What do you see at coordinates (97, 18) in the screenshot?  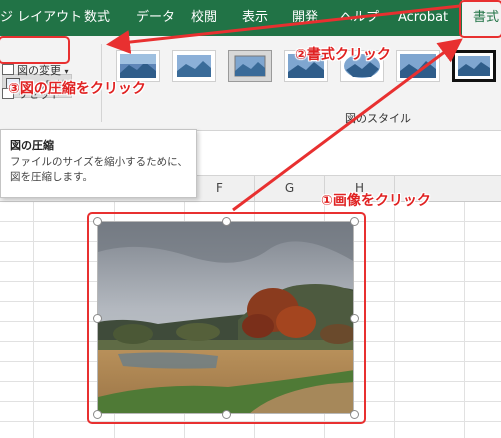 I see `tab-formulas: 数式` at bounding box center [97, 18].